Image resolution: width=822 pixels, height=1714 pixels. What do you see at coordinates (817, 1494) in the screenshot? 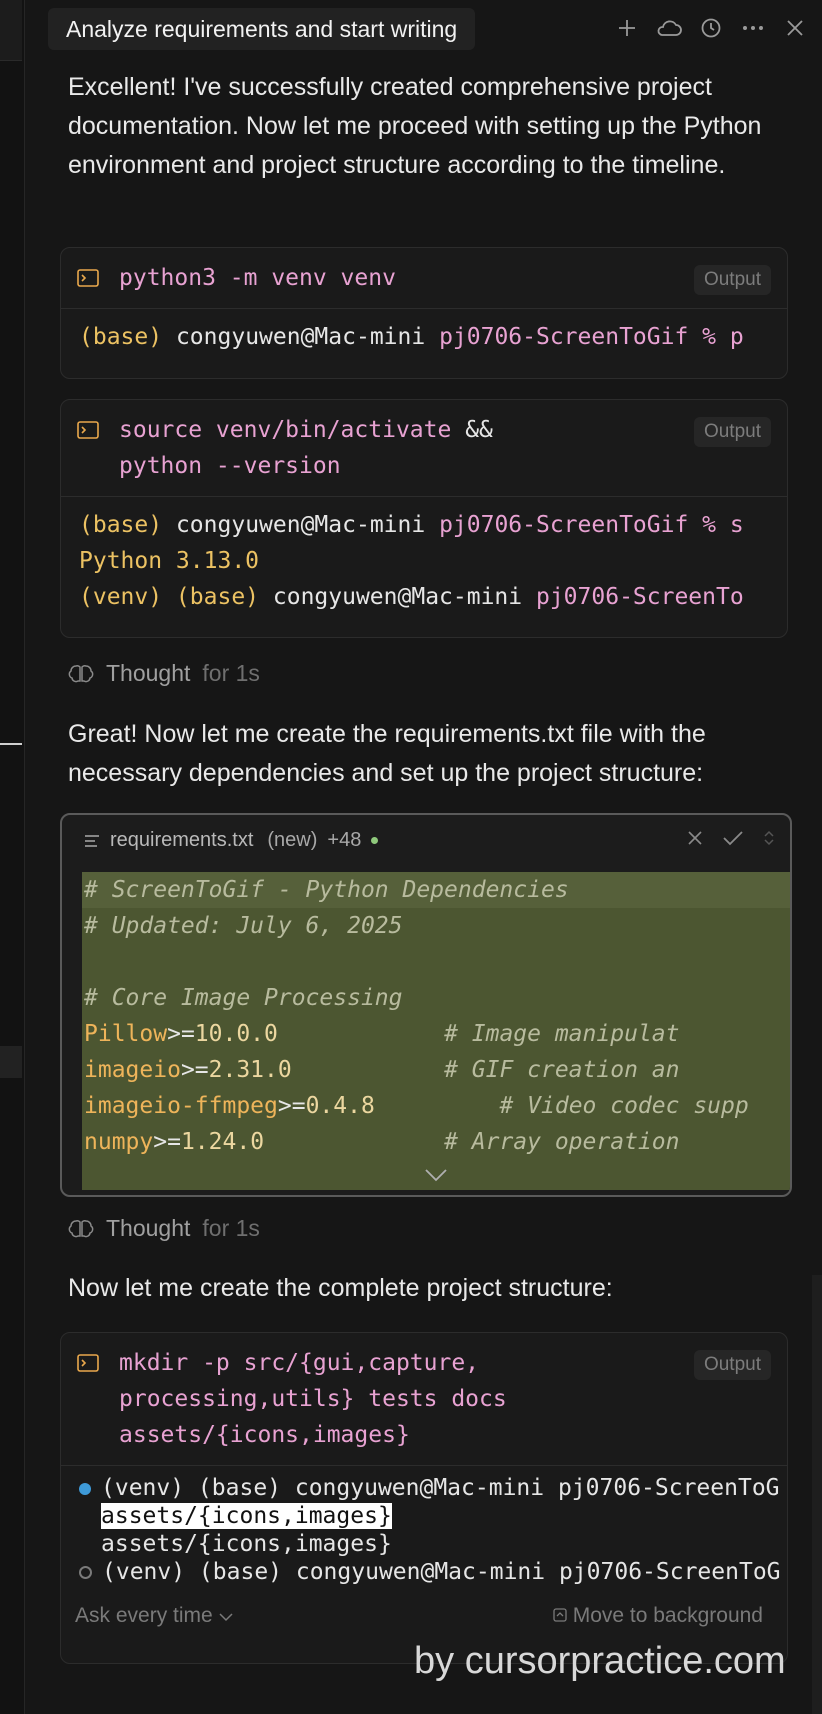
I see `scrollbar` at bounding box center [817, 1494].